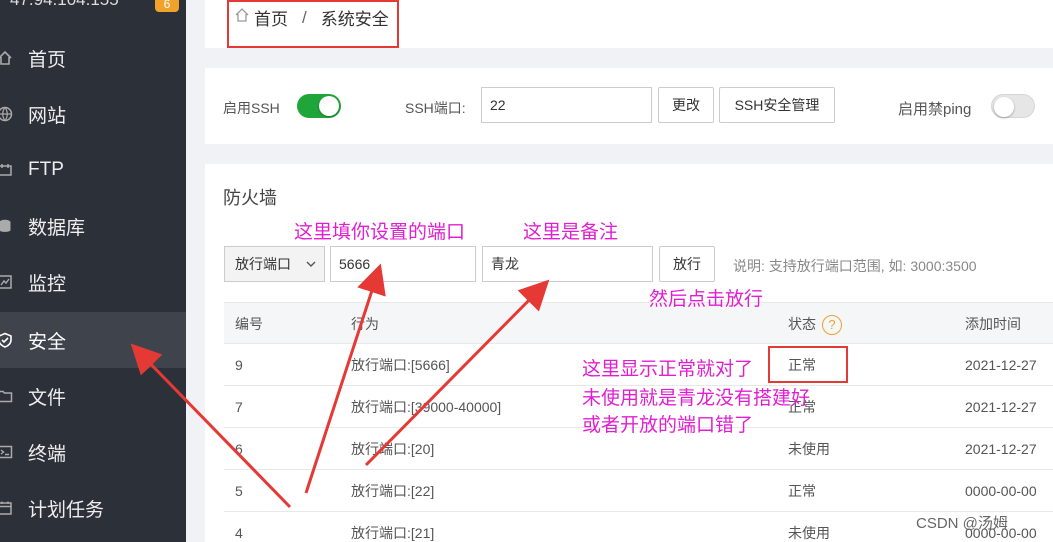  Describe the element at coordinates (167, 6) in the screenshot. I see `notification-badge: 6` at that location.